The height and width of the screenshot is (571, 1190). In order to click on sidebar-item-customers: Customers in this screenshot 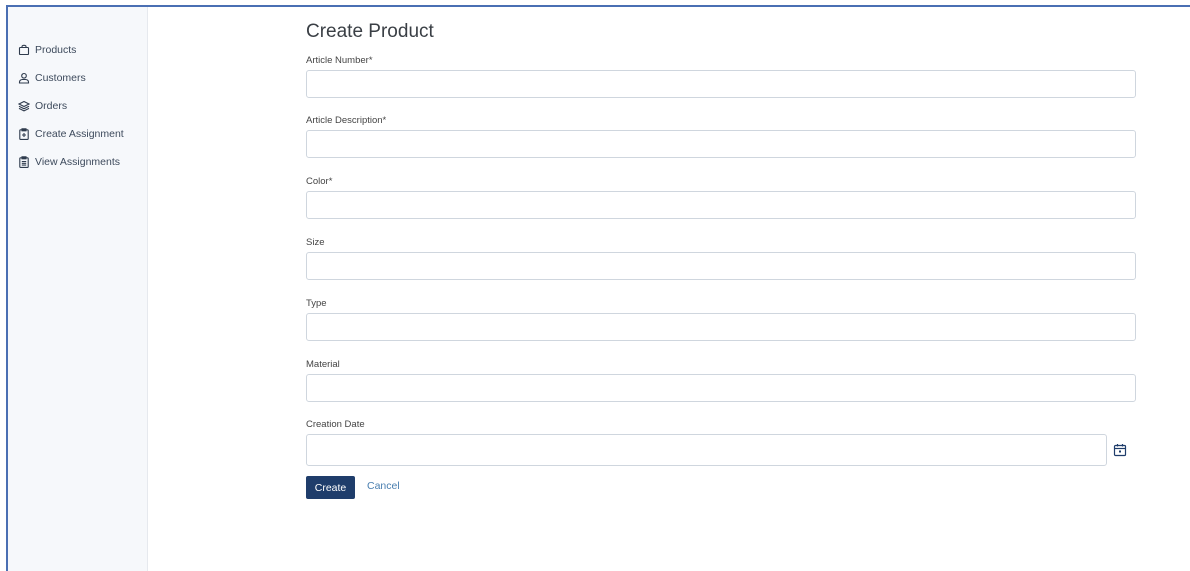, I will do `click(71, 78)`.